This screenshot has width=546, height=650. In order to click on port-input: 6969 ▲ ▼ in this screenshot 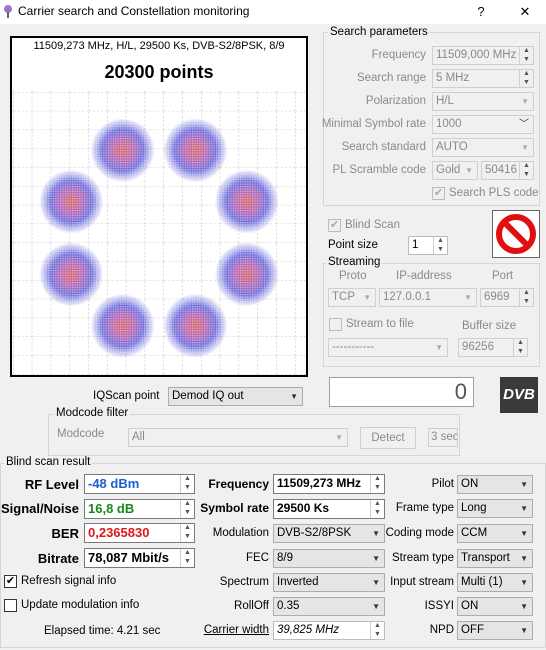, I will do `click(507, 297)`.